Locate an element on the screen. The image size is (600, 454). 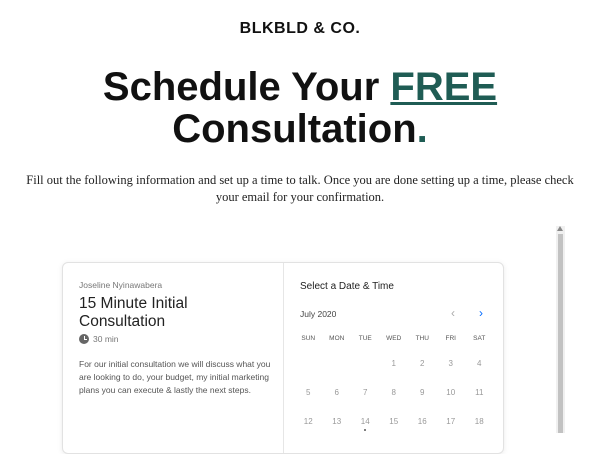
scrollbar-thumb is located at coordinates (560, 333).